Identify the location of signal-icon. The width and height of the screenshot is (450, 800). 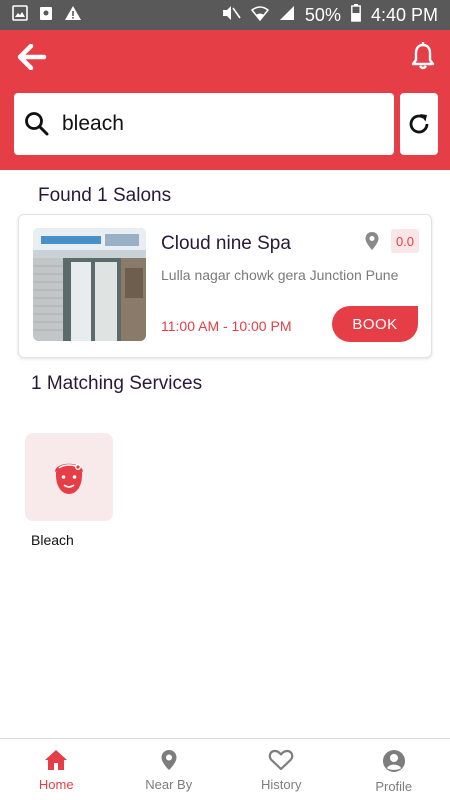
(287, 15).